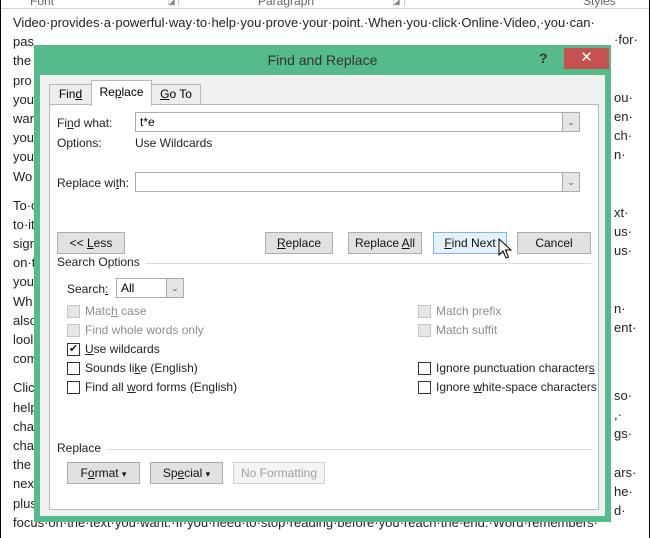 The image size is (650, 538). Describe the element at coordinates (625, 472) in the screenshot. I see `doc-fragment: ars·` at that location.